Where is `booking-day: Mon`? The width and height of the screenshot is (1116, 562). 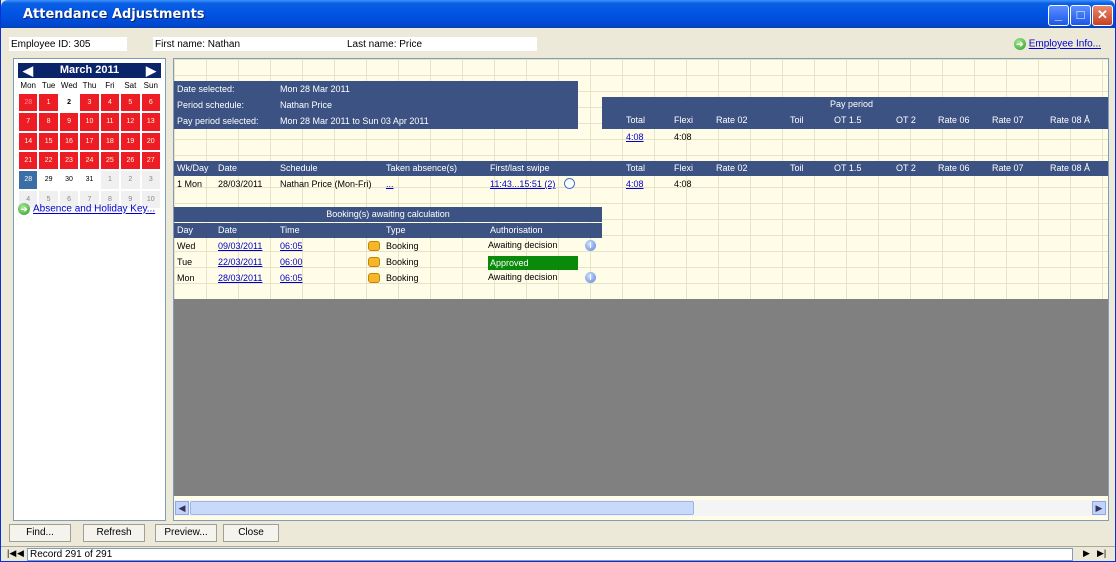 booking-day: Mon is located at coordinates (186, 278).